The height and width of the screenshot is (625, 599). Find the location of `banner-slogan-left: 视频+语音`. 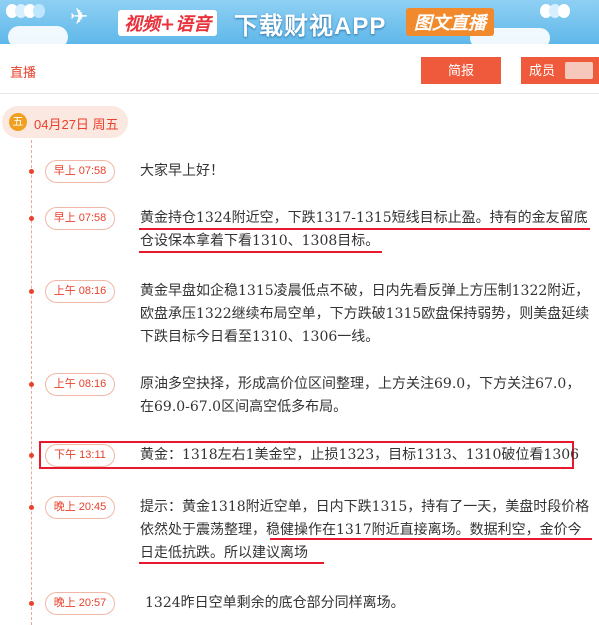

banner-slogan-left: 视频+语音 is located at coordinates (168, 23).